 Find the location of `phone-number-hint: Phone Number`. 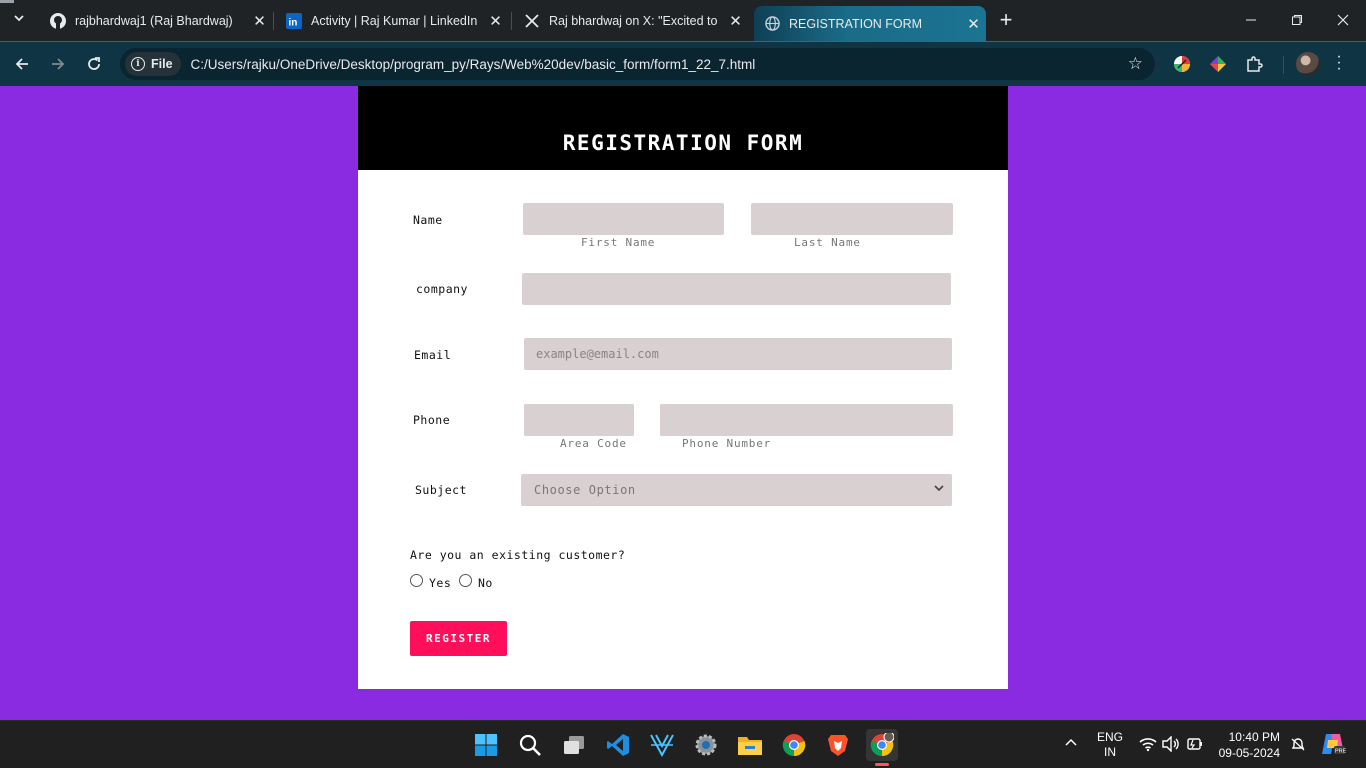

phone-number-hint: Phone Number is located at coordinates (727, 443).